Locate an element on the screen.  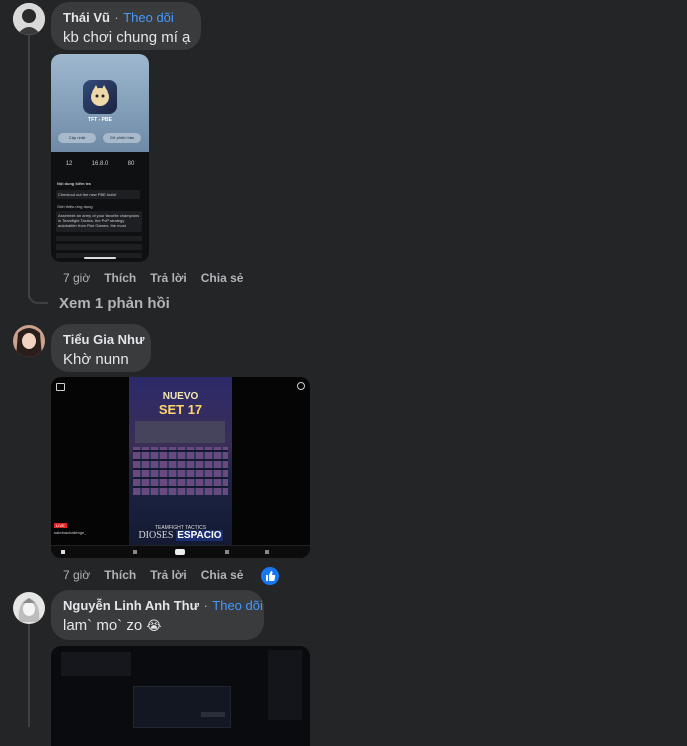
app-icon is located at coordinates (100, 97).